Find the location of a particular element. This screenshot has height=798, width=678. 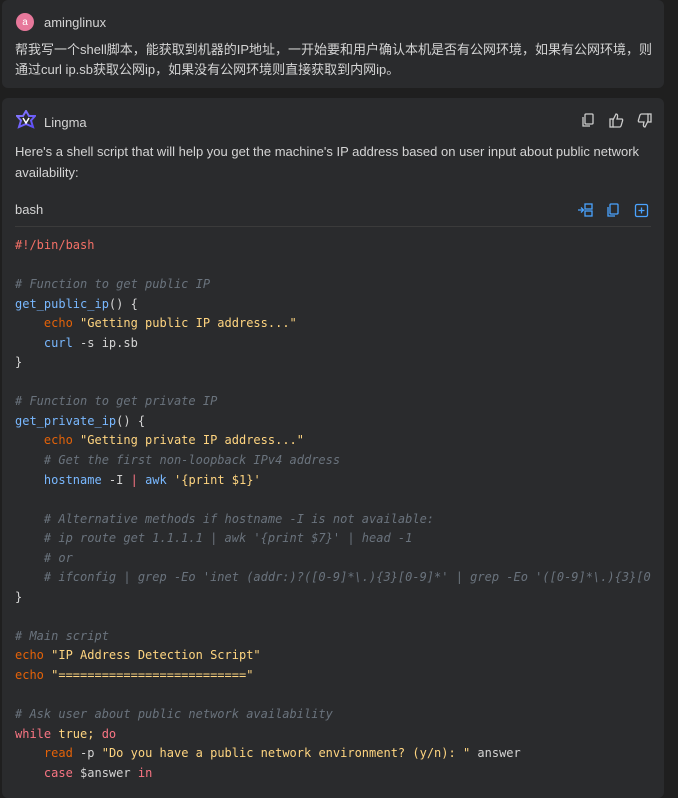

insert-icon is located at coordinates (585, 210).